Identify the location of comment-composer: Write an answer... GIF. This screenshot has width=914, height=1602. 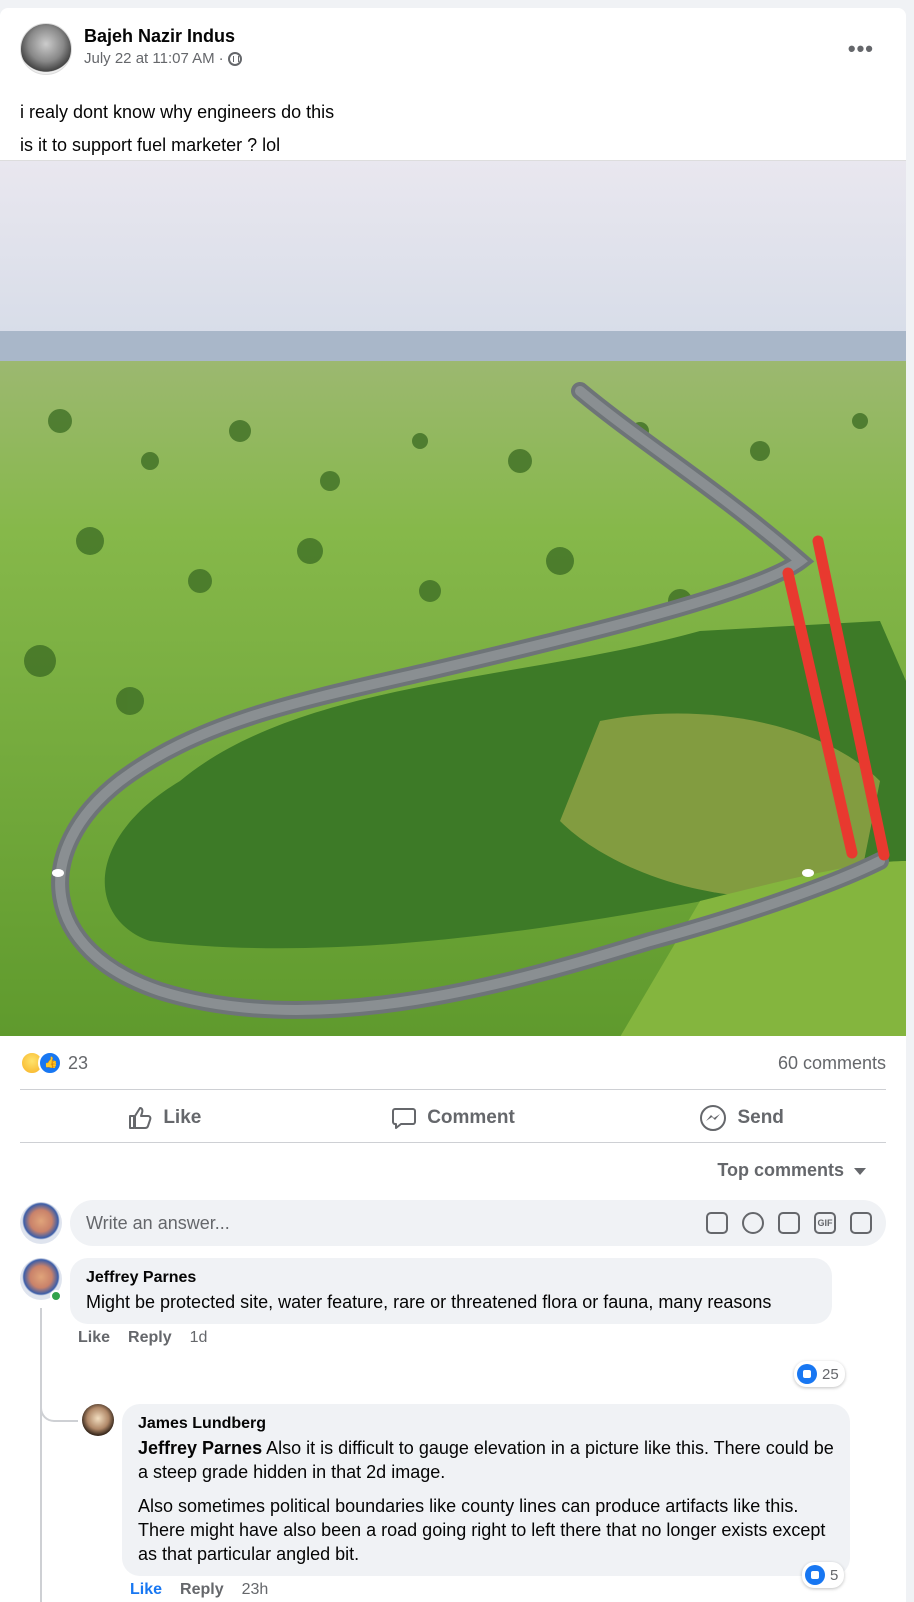
(453, 1223).